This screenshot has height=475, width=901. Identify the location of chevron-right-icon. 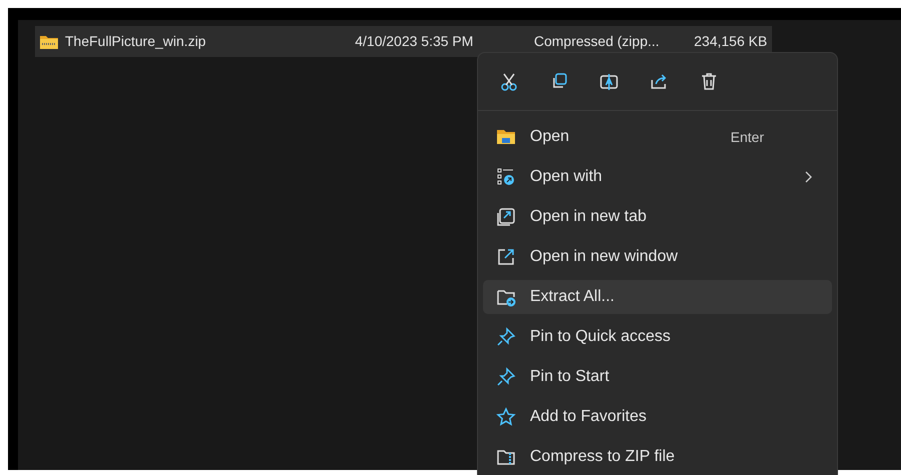
(808, 177).